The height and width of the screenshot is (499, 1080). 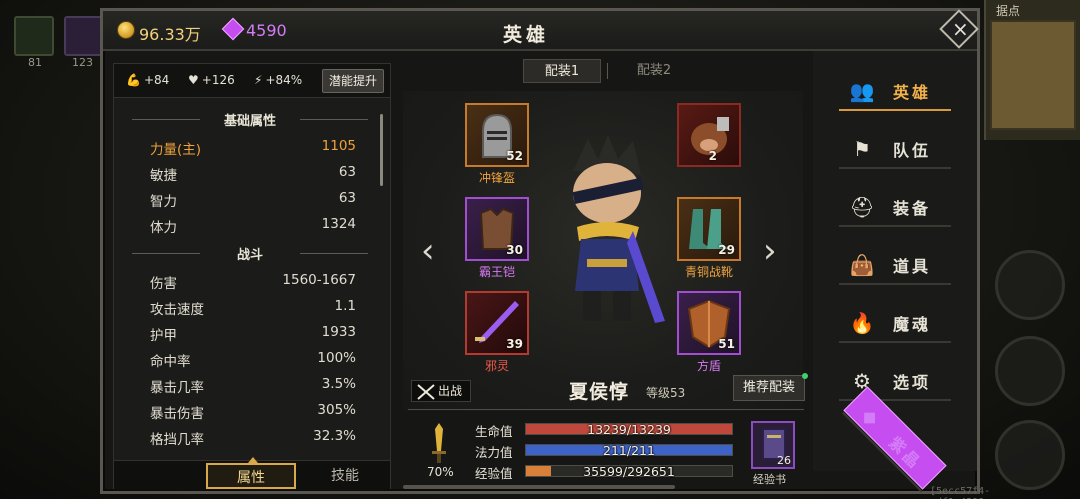 I want to click on gem-amount: 4590, so click(x=266, y=30).